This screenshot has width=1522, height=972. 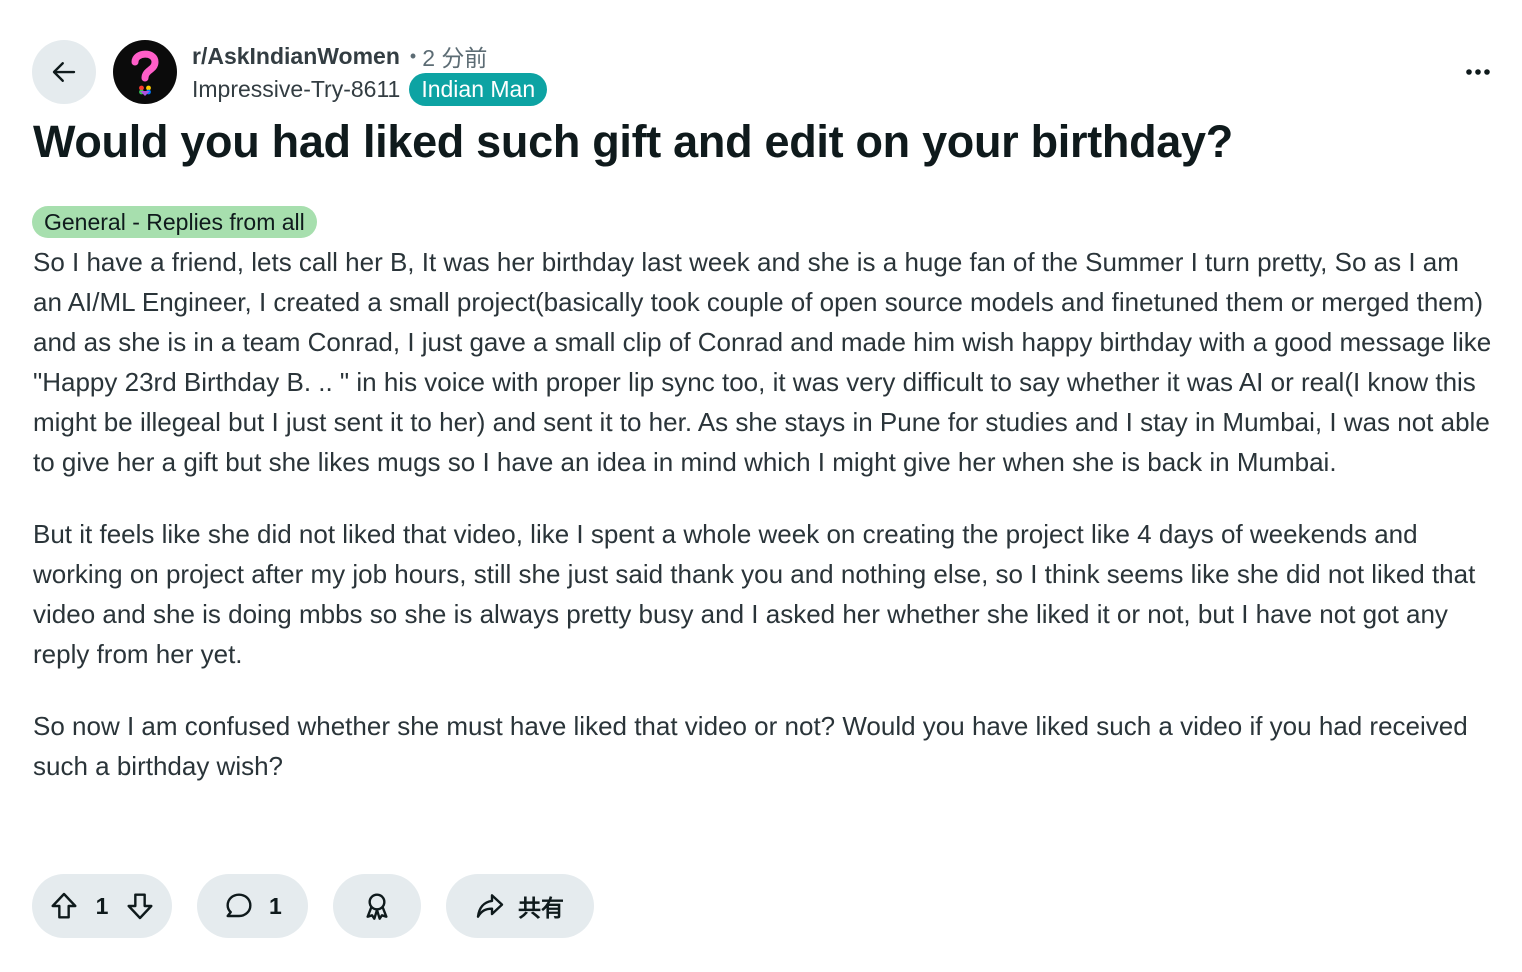 I want to click on author-name: Impressive-Try-8611, so click(x=296, y=89).